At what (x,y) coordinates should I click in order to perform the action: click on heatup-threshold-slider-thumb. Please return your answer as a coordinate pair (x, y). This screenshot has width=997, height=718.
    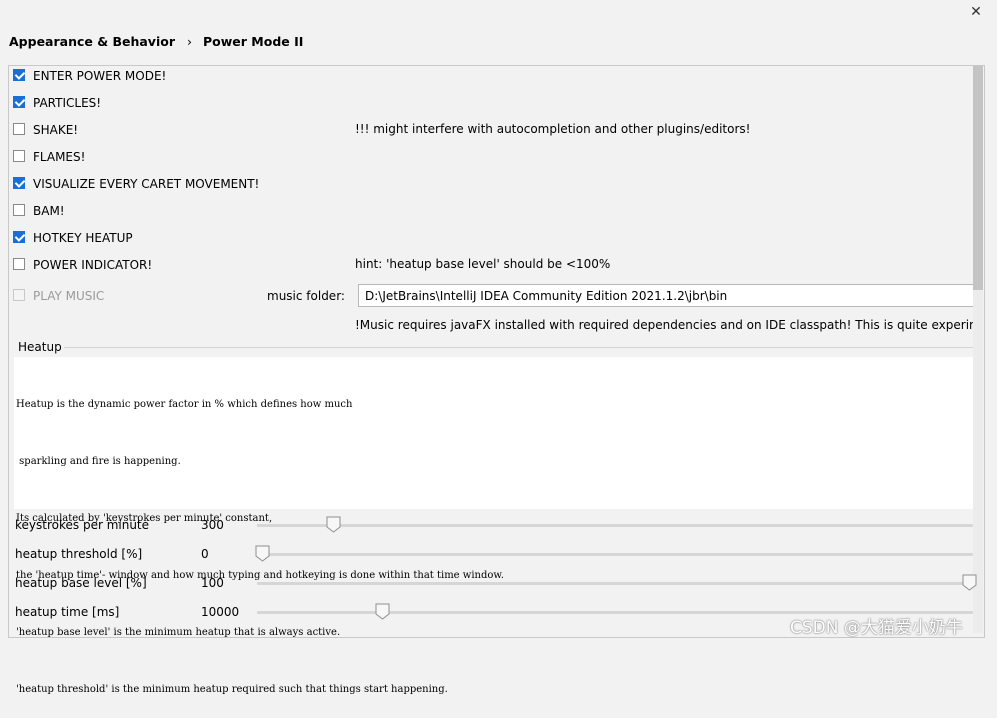
    Looking at the image, I should click on (262, 553).